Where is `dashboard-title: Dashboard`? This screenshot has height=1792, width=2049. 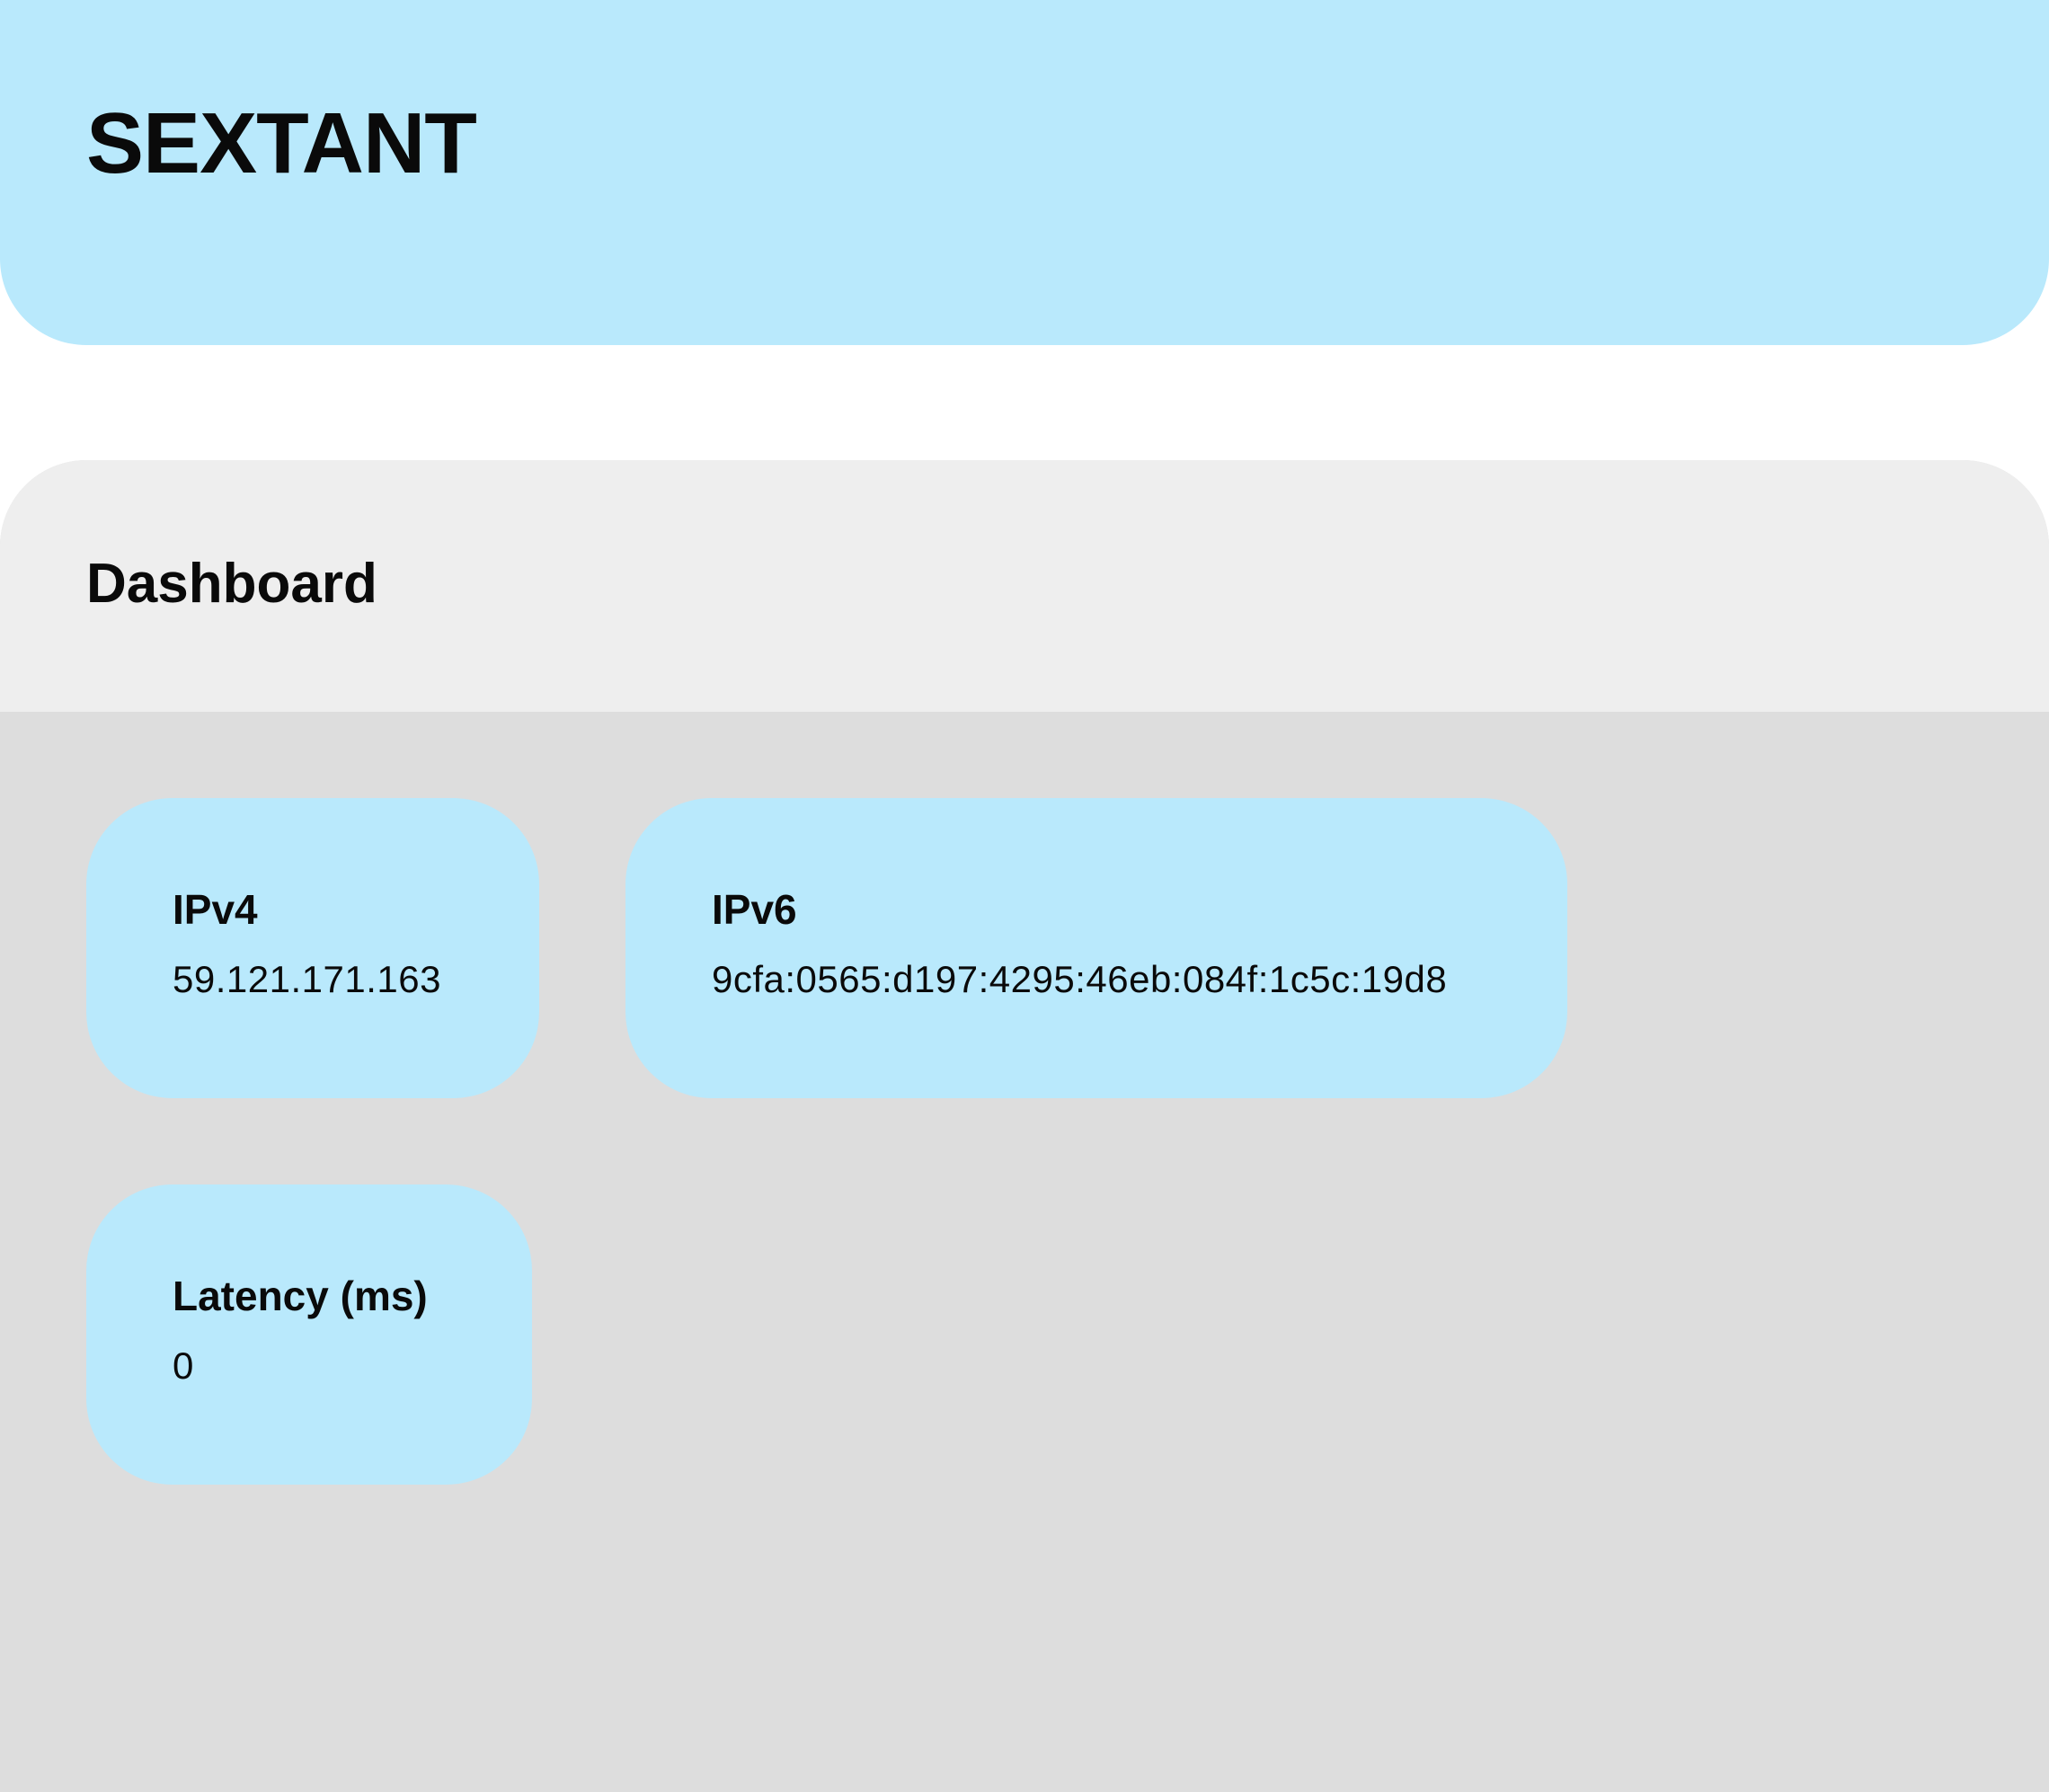
dashboard-title: Dashboard is located at coordinates (231, 584).